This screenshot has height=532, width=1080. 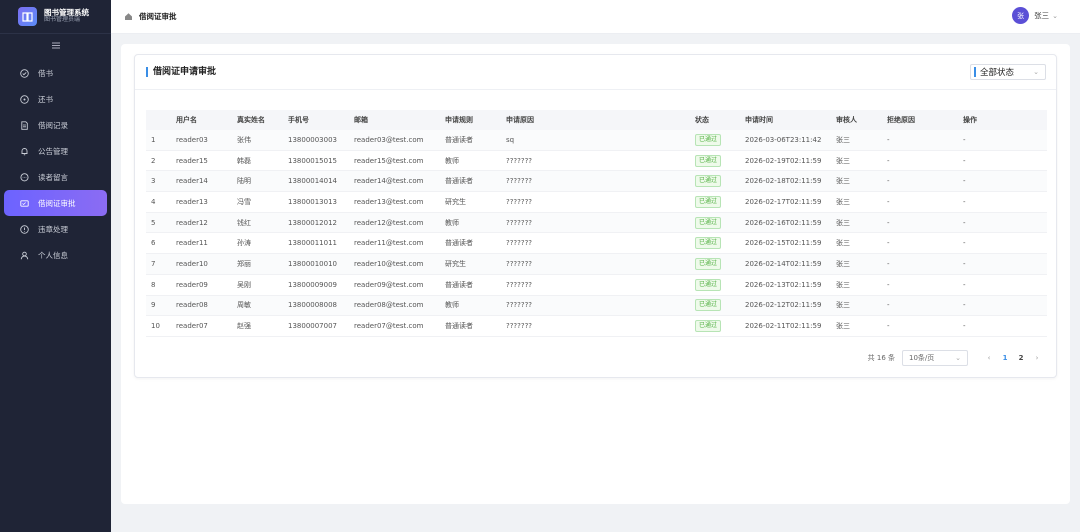 I want to click on column-header: 状态, so click(x=702, y=120).